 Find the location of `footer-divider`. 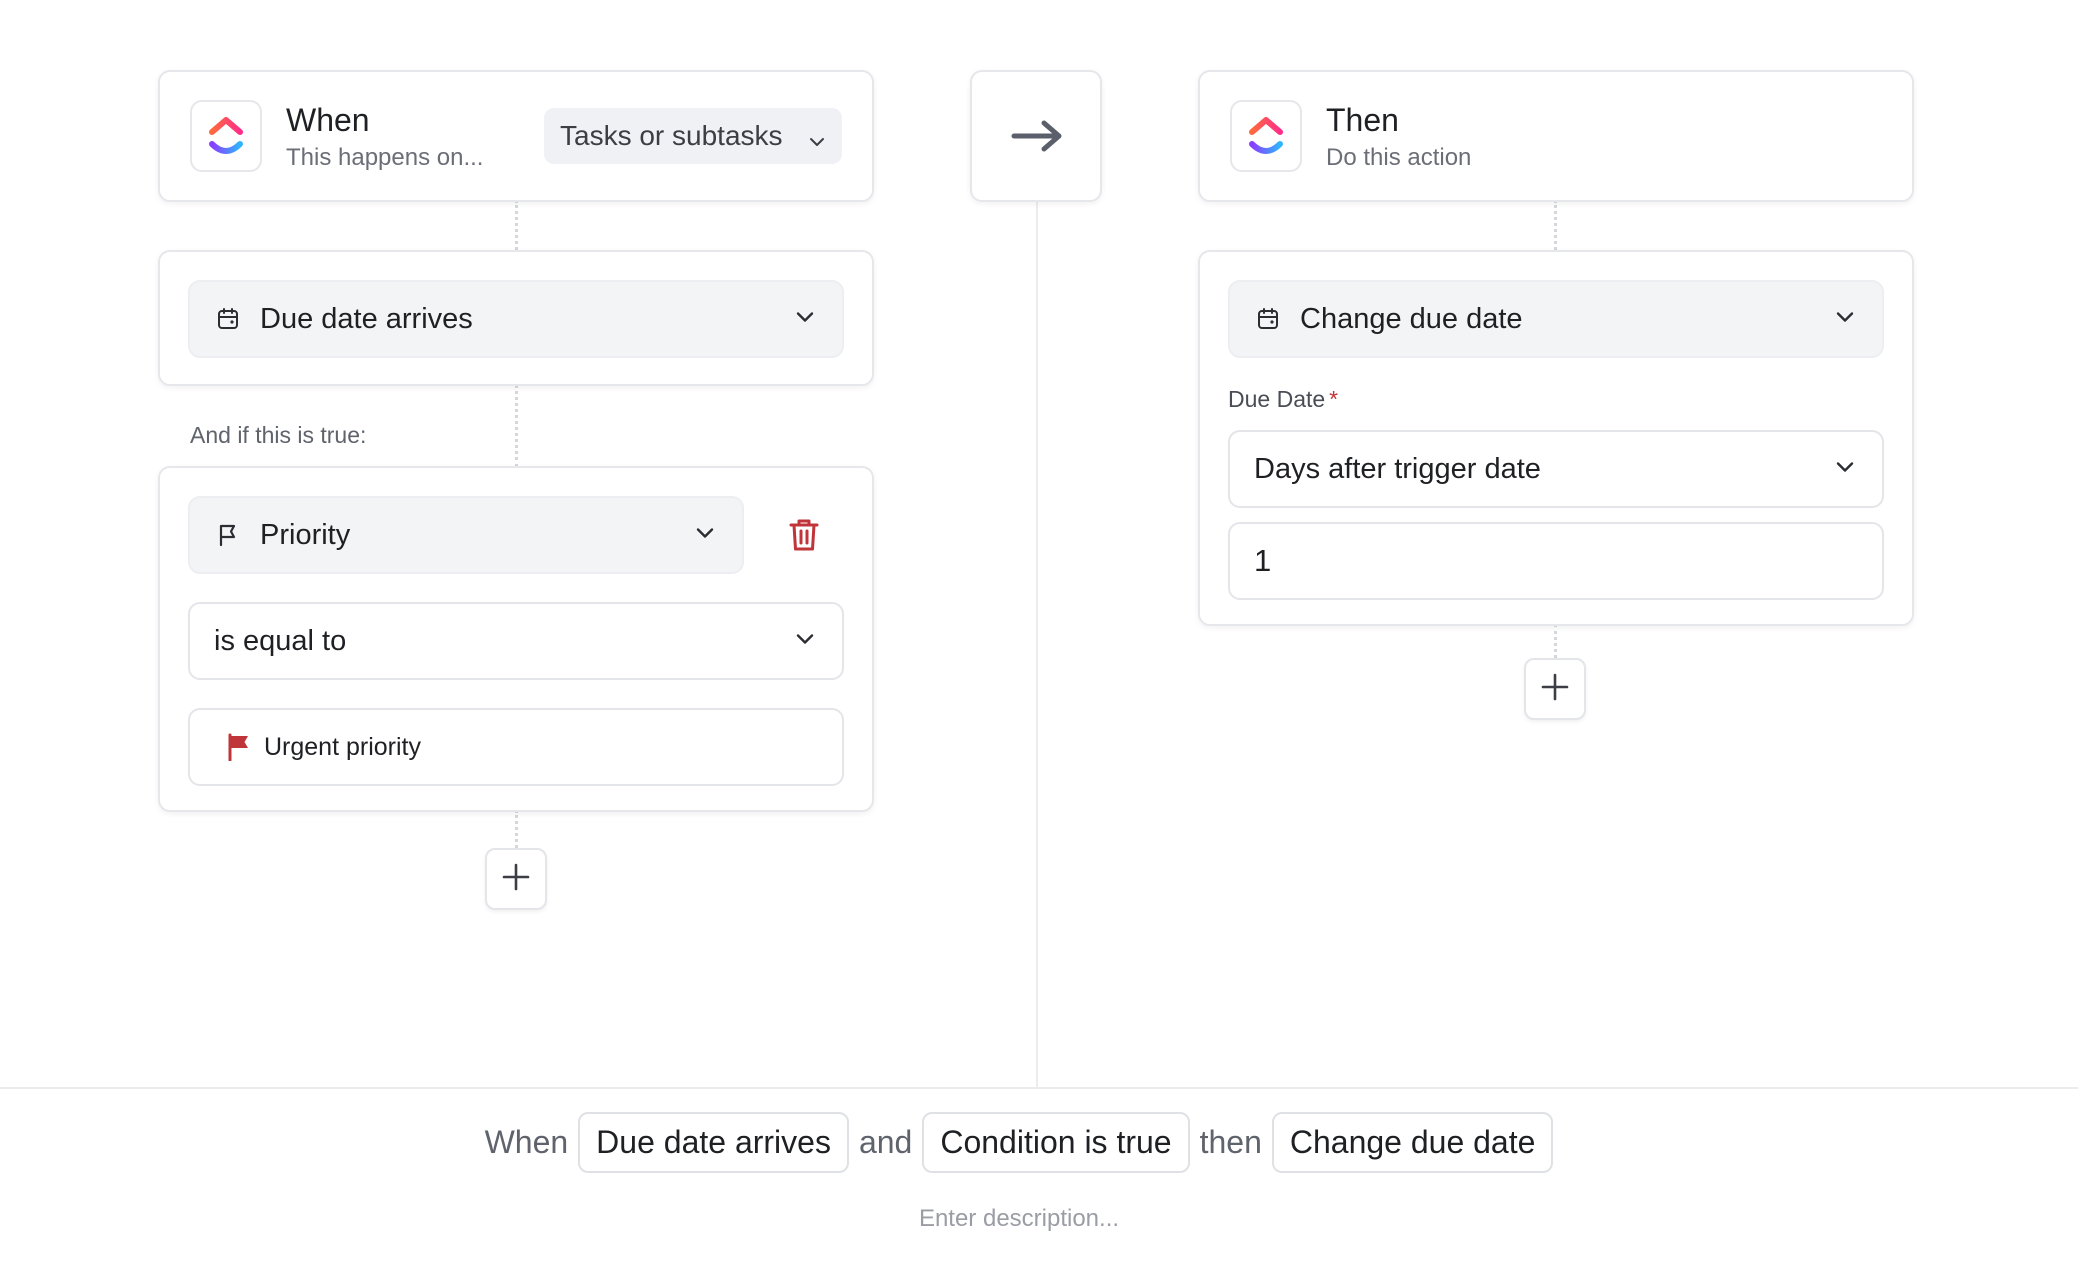

footer-divider is located at coordinates (1039, 1088).